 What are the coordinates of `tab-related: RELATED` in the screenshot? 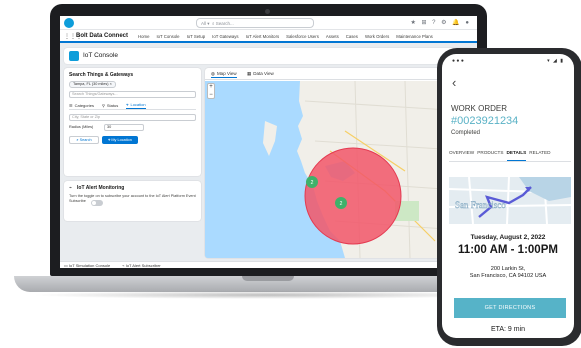 It's located at (539, 155).